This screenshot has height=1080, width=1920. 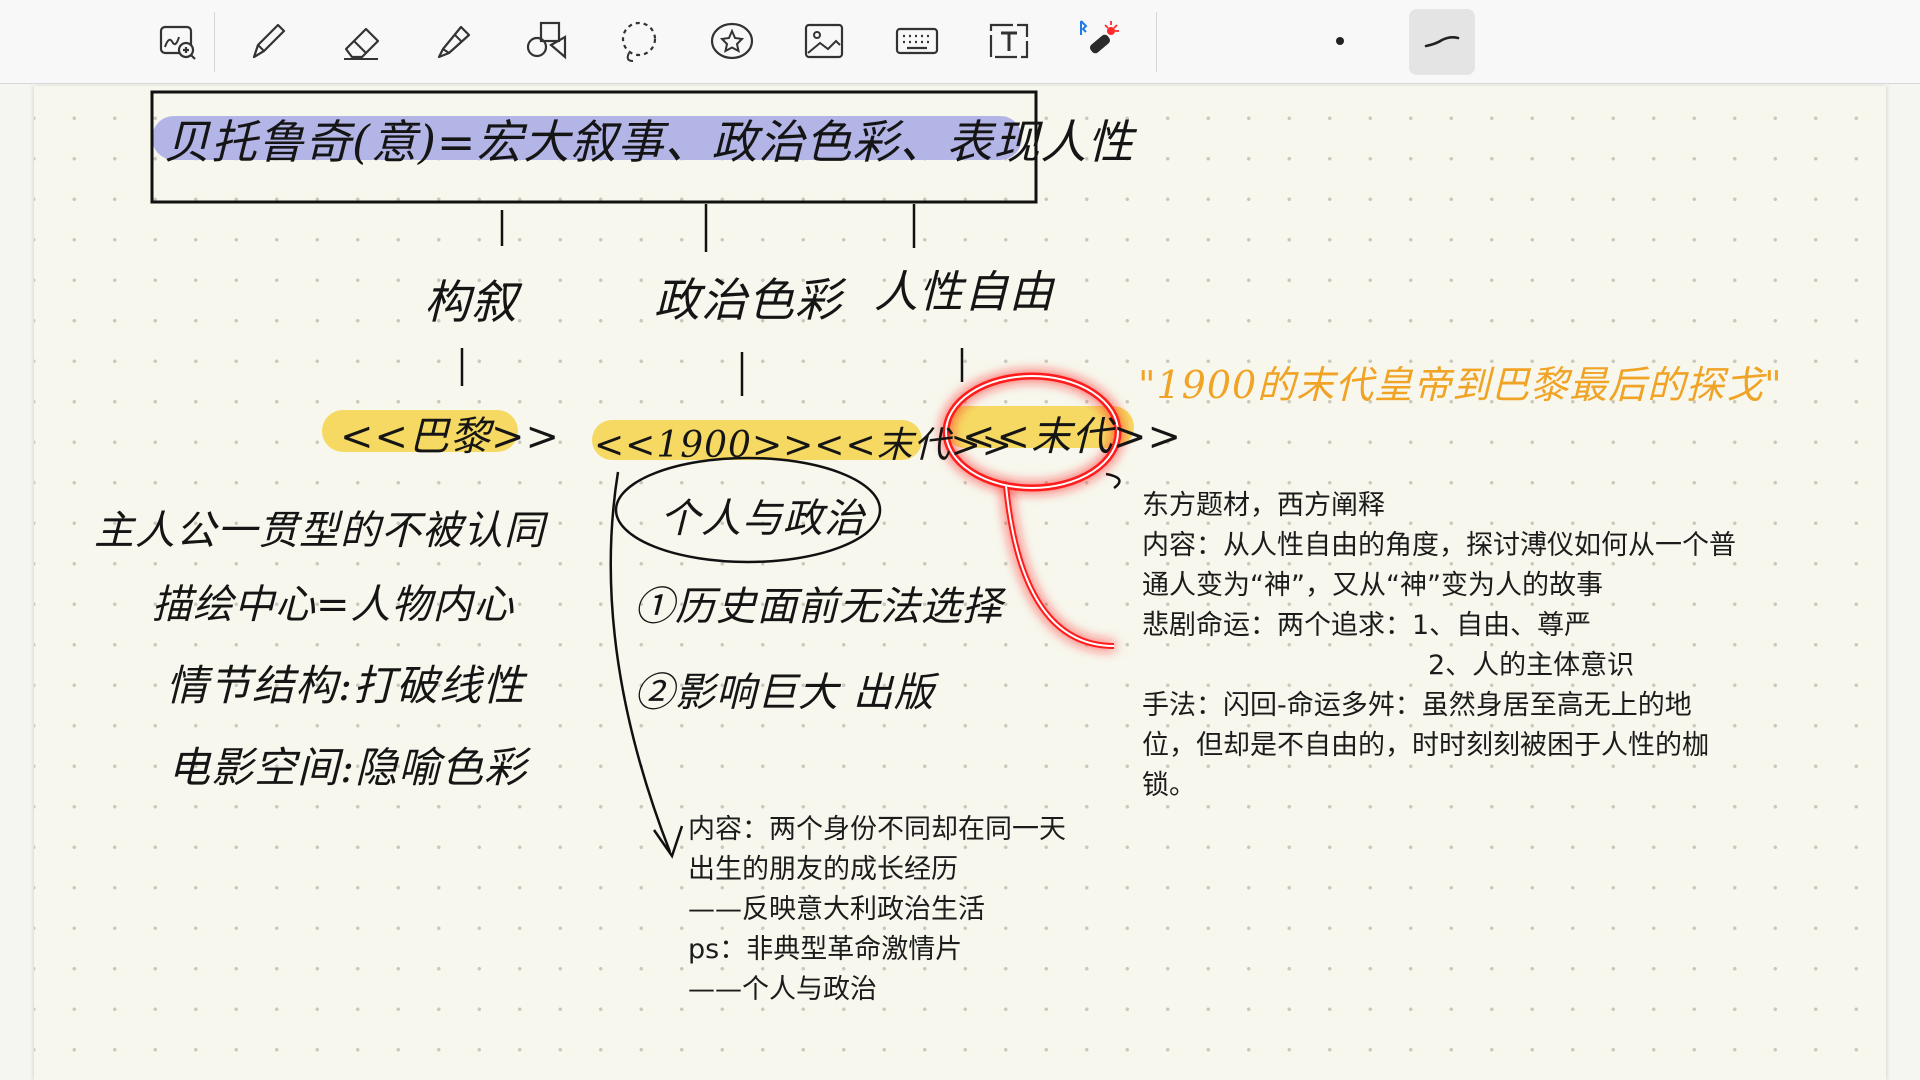 I want to click on zoom-lens-icon, so click(x=177, y=42).